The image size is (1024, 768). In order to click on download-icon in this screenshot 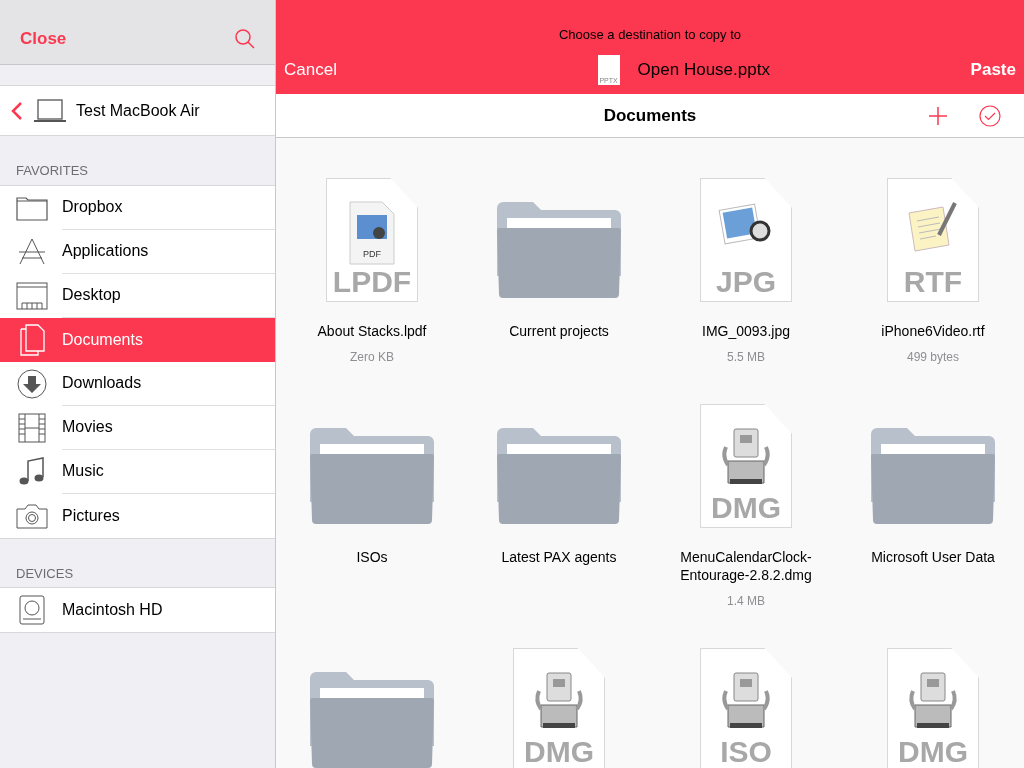, I will do `click(32, 383)`.